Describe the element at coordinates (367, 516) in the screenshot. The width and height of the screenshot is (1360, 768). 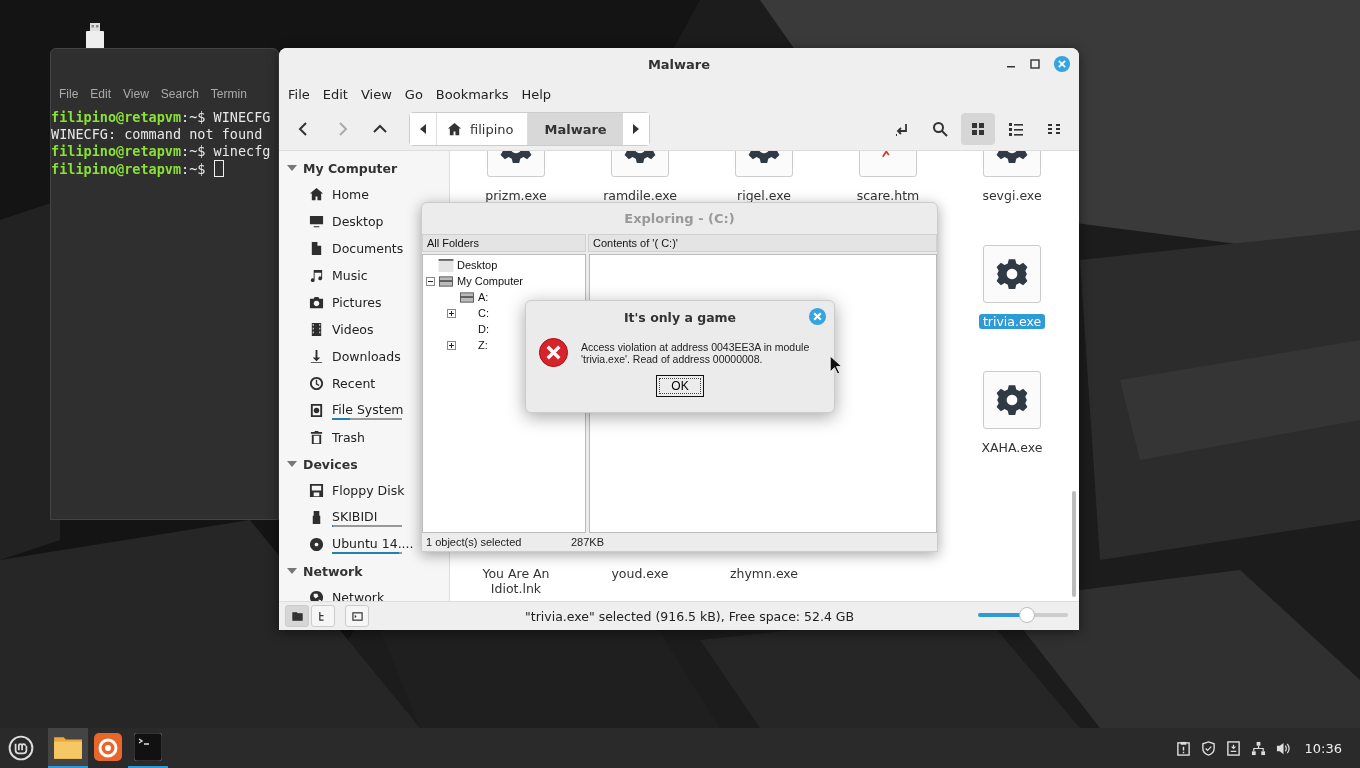
I see `sidebar-item: SKIBIDI` at that location.